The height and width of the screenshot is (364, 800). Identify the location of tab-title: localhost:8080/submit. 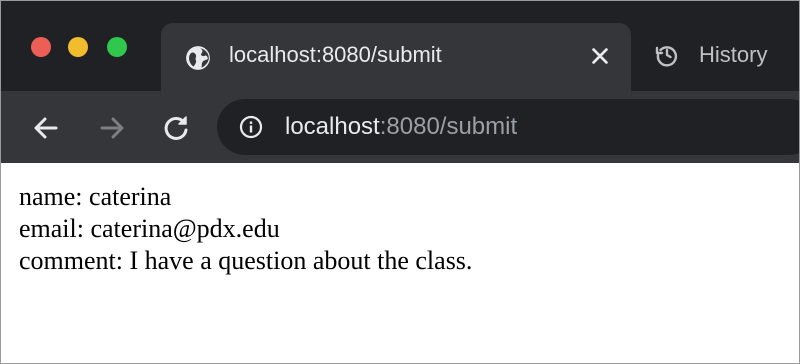
(335, 54).